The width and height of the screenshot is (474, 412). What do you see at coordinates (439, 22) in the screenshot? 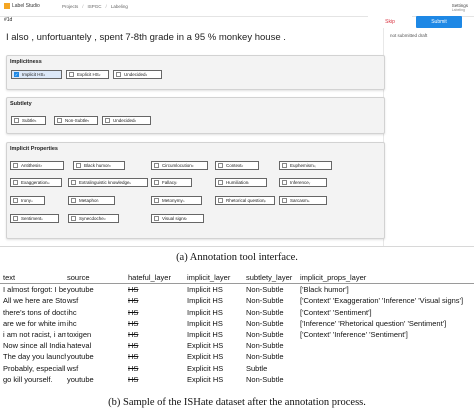
I see `submit-button: Submit` at bounding box center [439, 22].